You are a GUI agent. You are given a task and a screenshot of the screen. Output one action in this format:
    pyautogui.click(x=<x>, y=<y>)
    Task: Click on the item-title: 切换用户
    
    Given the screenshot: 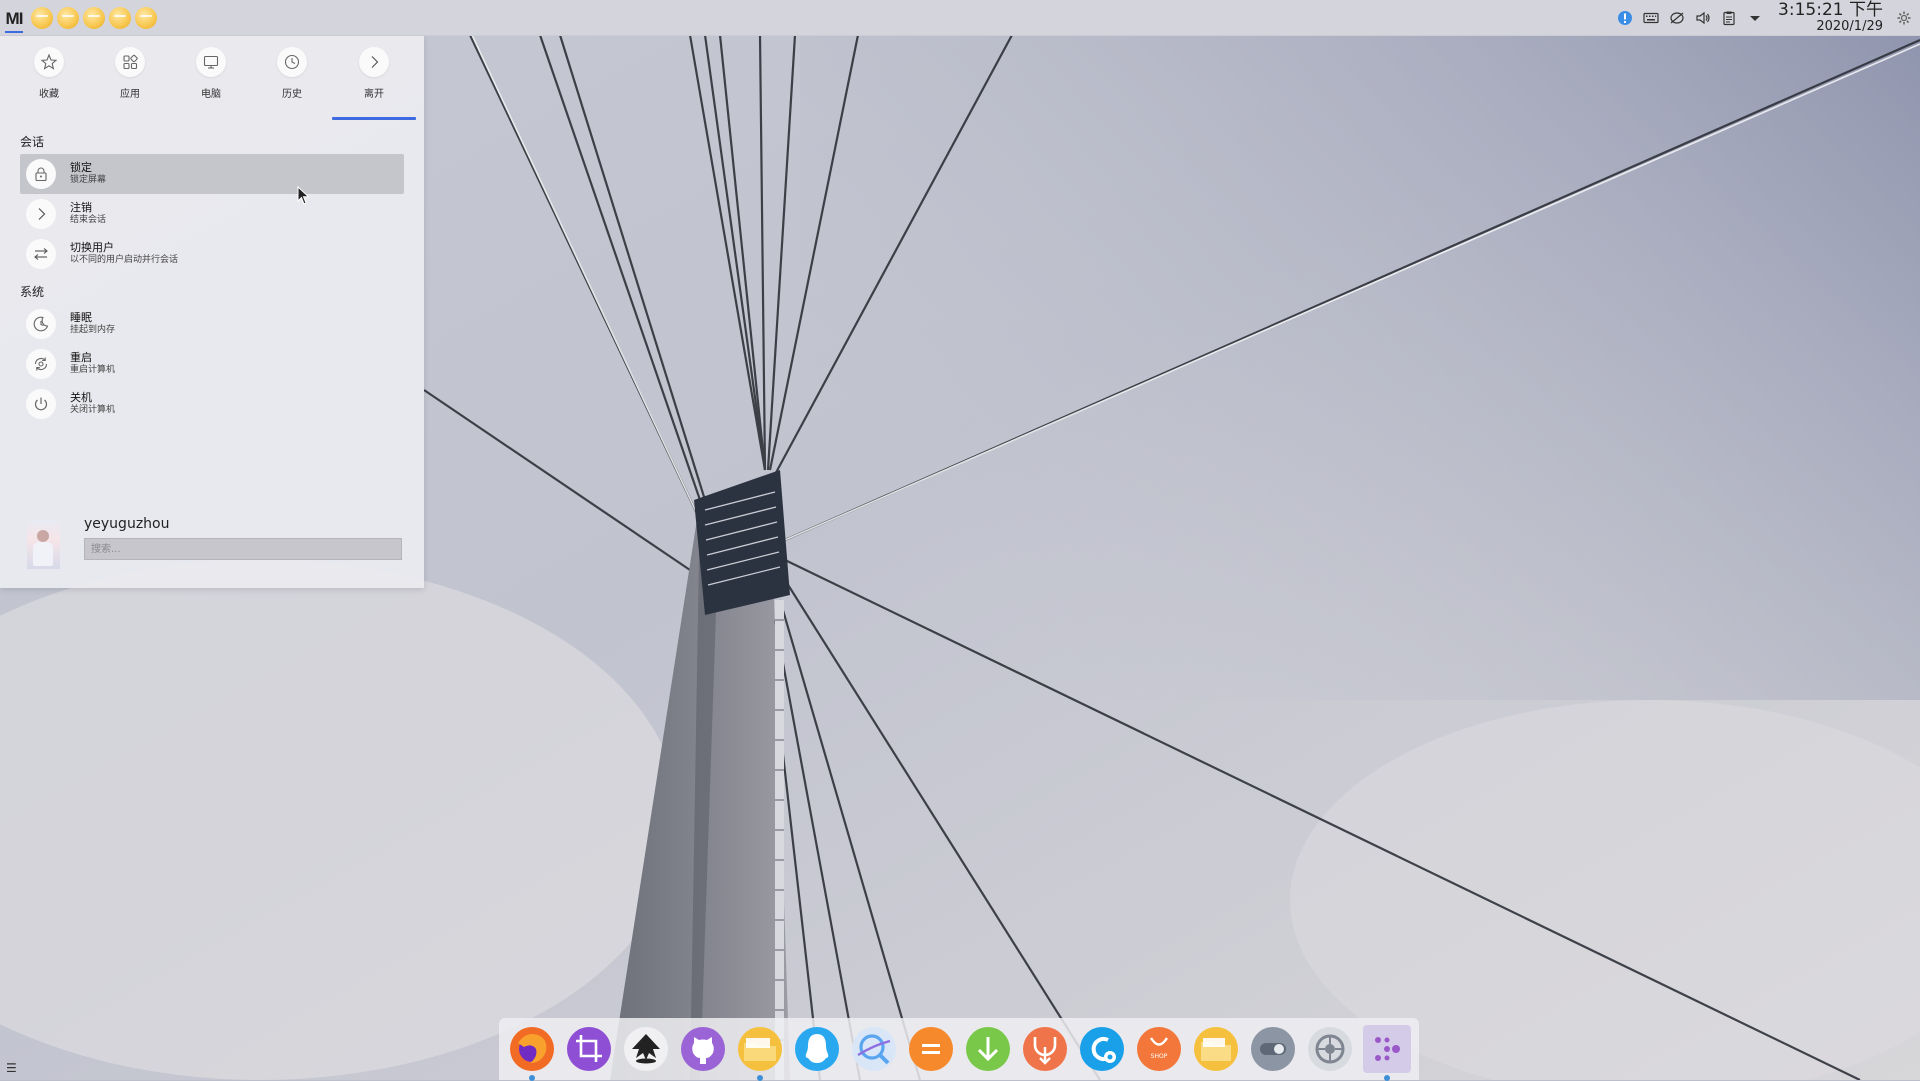 What is the action you would take?
    pyautogui.click(x=92, y=247)
    